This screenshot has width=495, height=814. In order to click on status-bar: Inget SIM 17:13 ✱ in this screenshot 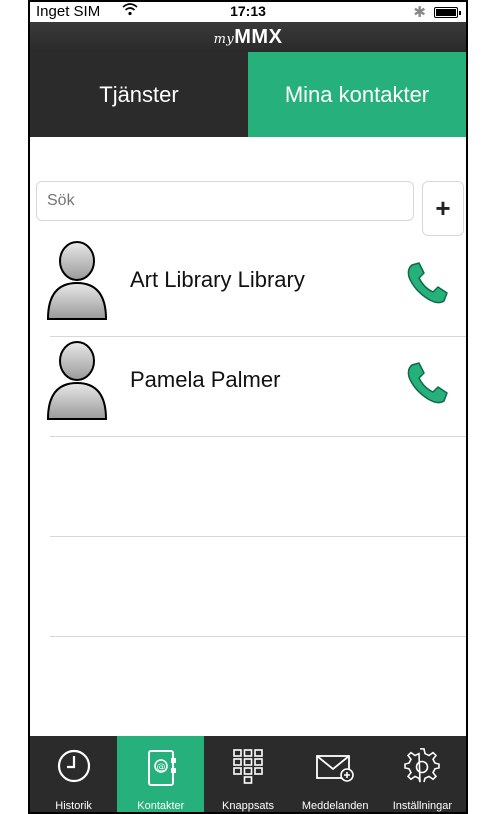, I will do `click(248, 12)`.